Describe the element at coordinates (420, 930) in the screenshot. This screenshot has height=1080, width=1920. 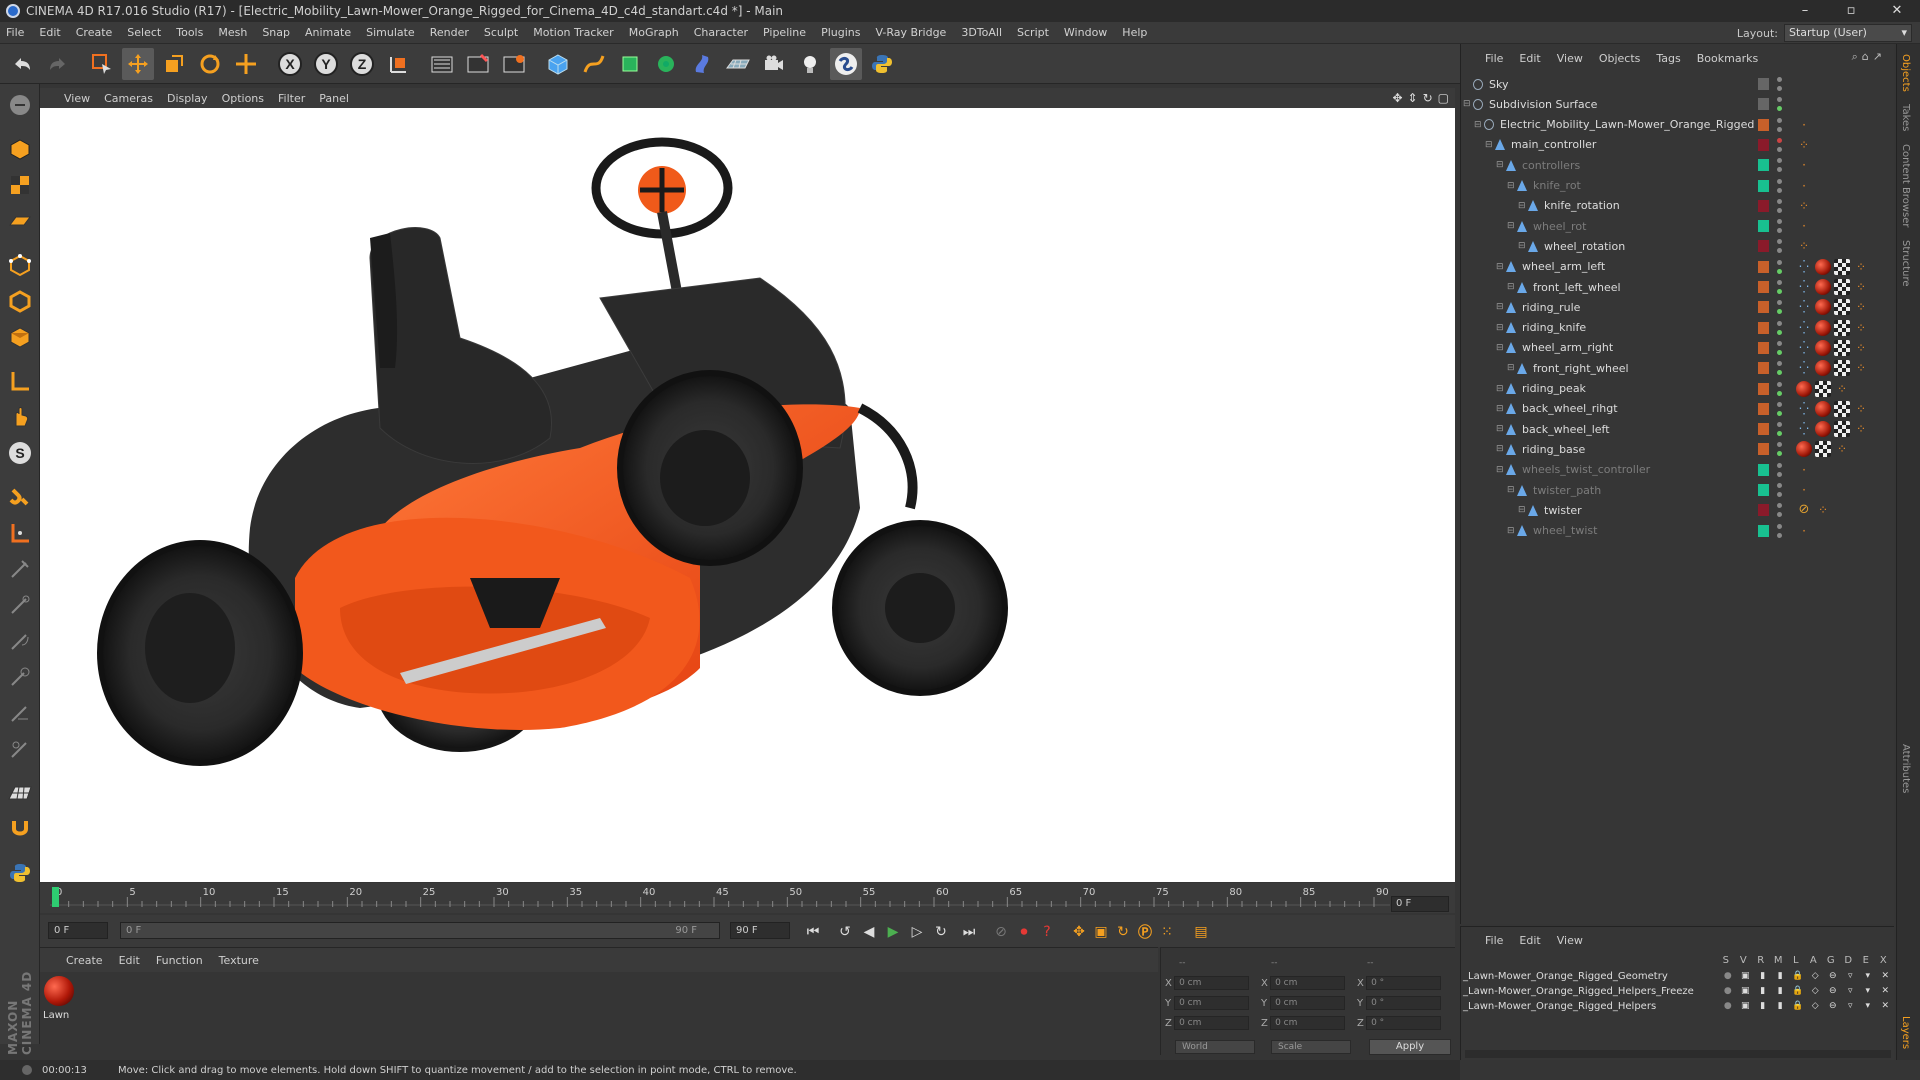
I see `frame-range-slider: 0 F 90 F` at that location.